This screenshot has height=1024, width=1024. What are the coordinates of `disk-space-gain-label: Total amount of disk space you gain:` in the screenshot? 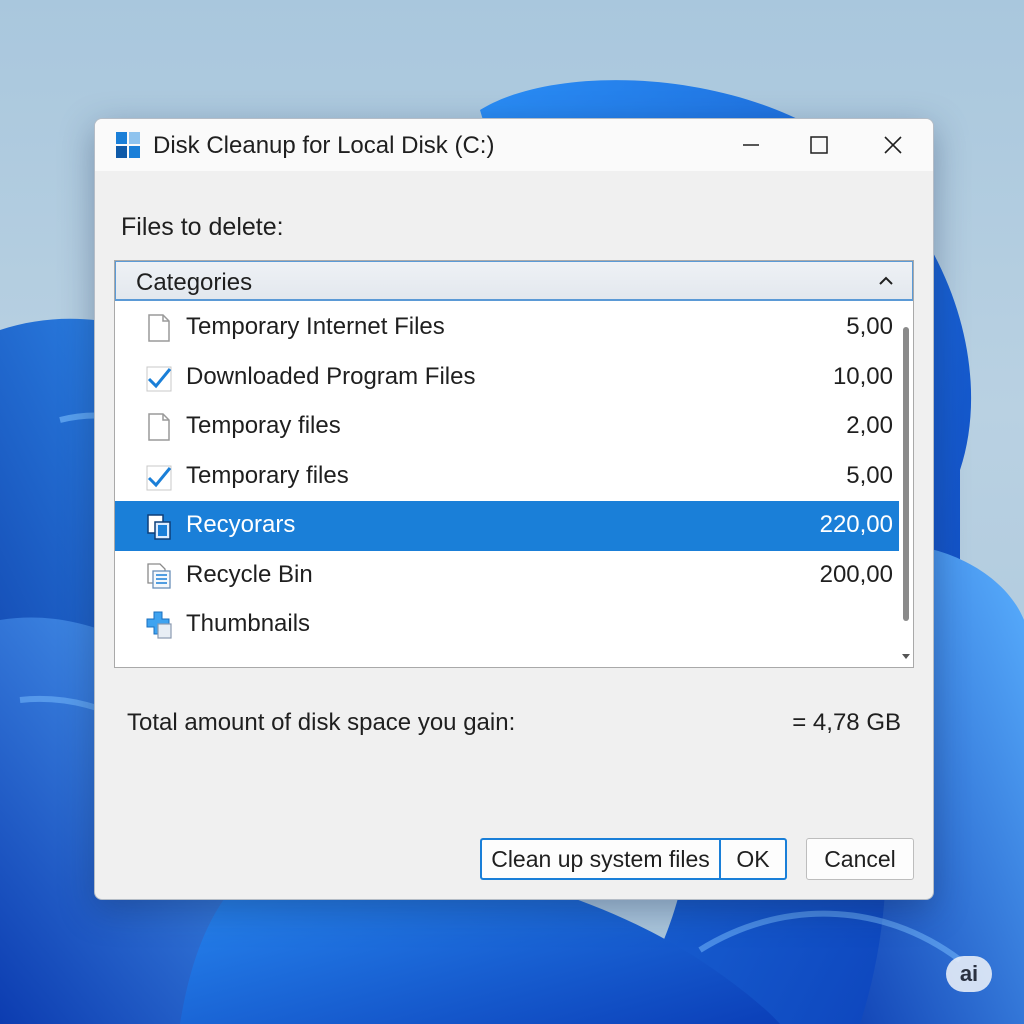 It's located at (321, 722).